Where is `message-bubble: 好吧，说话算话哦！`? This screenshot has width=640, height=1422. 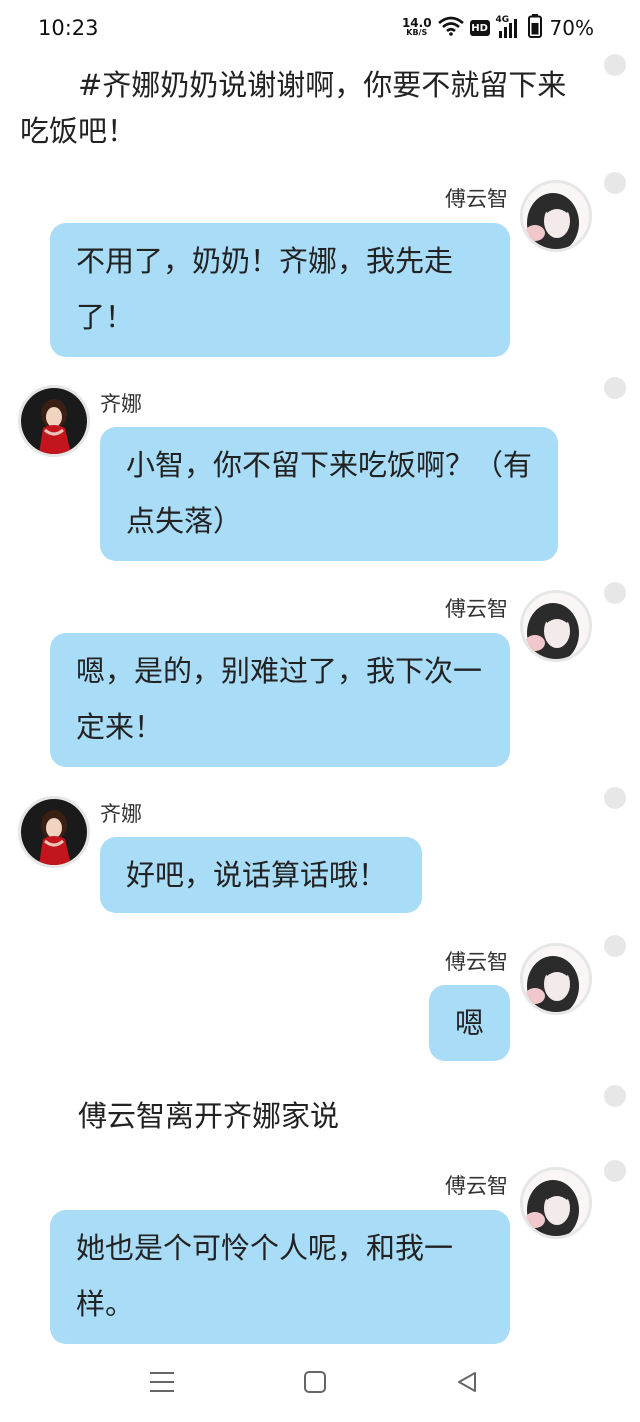 message-bubble: 好吧，说话算话哦！ is located at coordinates (261, 875).